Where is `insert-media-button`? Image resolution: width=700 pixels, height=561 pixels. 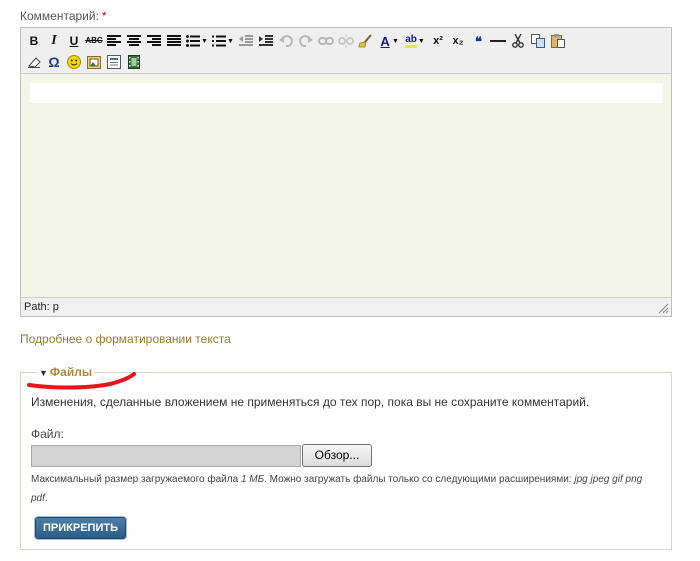 insert-media-button is located at coordinates (134, 62).